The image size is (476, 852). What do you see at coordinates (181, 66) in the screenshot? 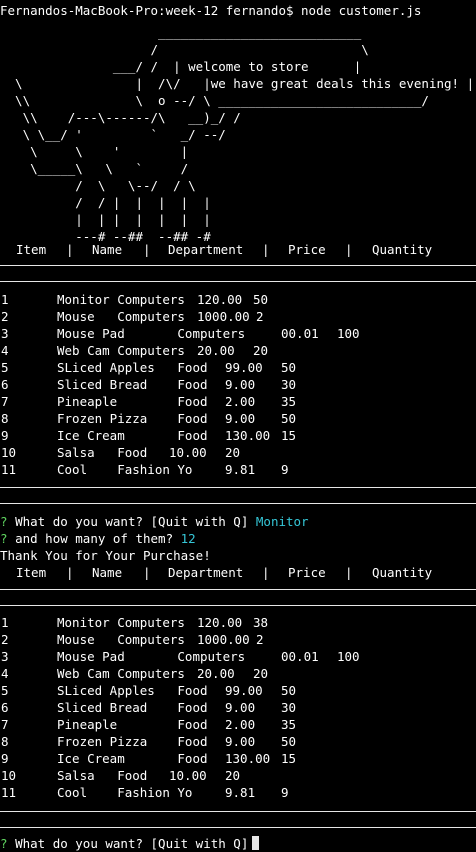
I see `ascii-art-line: ___/ / | welcome to store |` at bounding box center [181, 66].